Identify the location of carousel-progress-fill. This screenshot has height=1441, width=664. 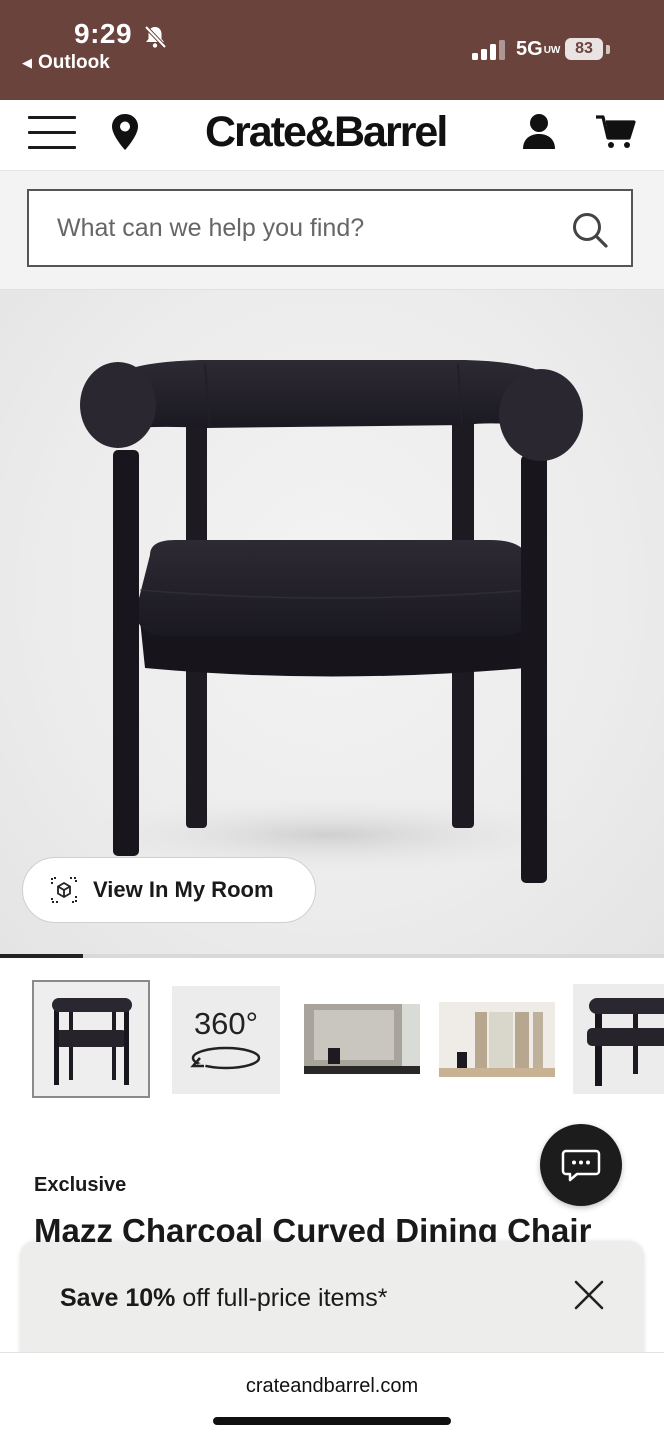
(41, 956).